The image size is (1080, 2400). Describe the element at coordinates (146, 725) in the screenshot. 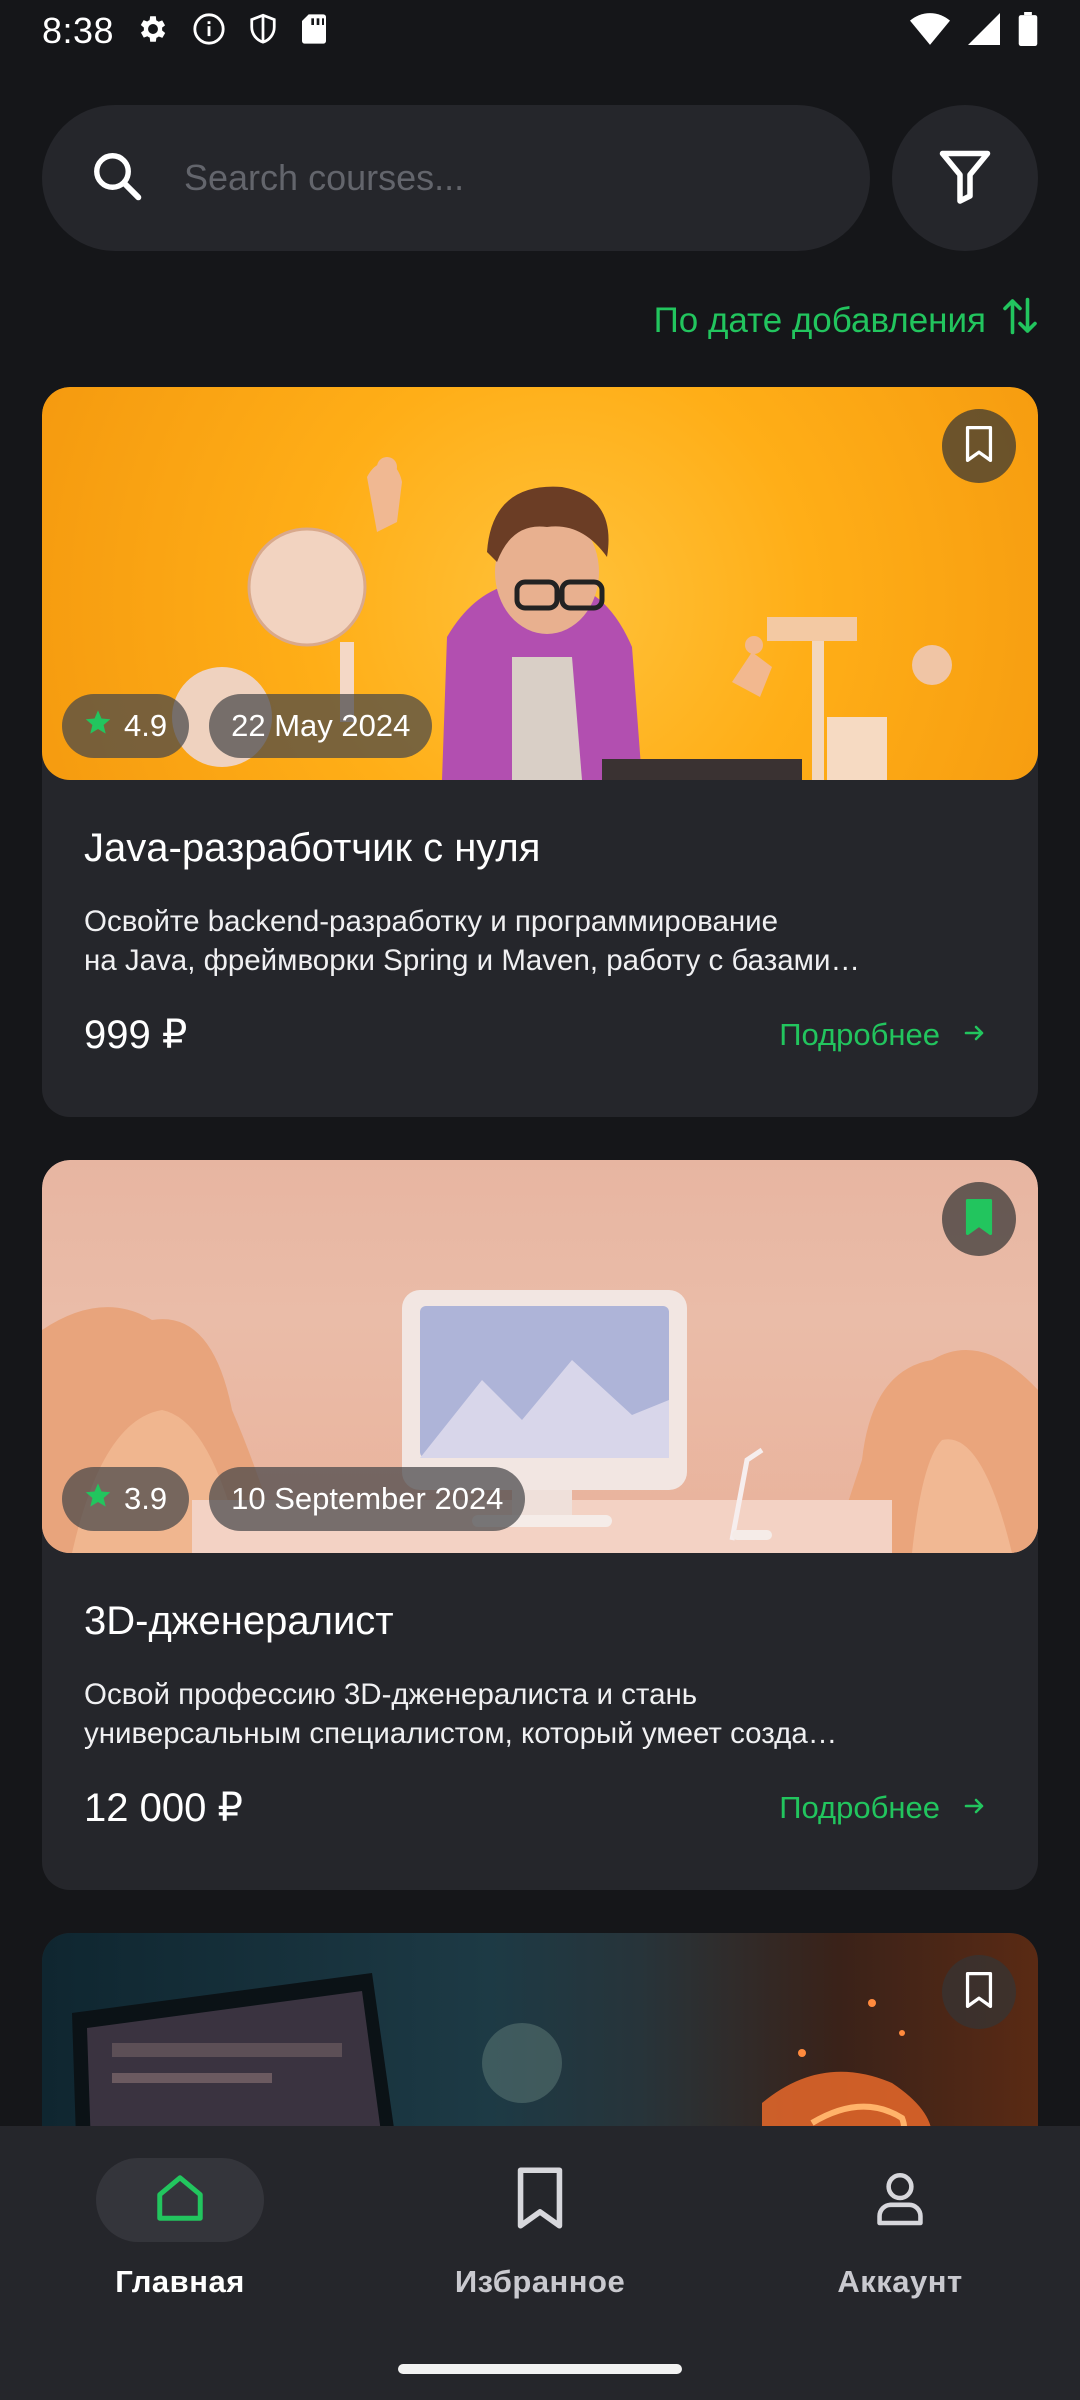

I see `rating-value: 4.9` at that location.